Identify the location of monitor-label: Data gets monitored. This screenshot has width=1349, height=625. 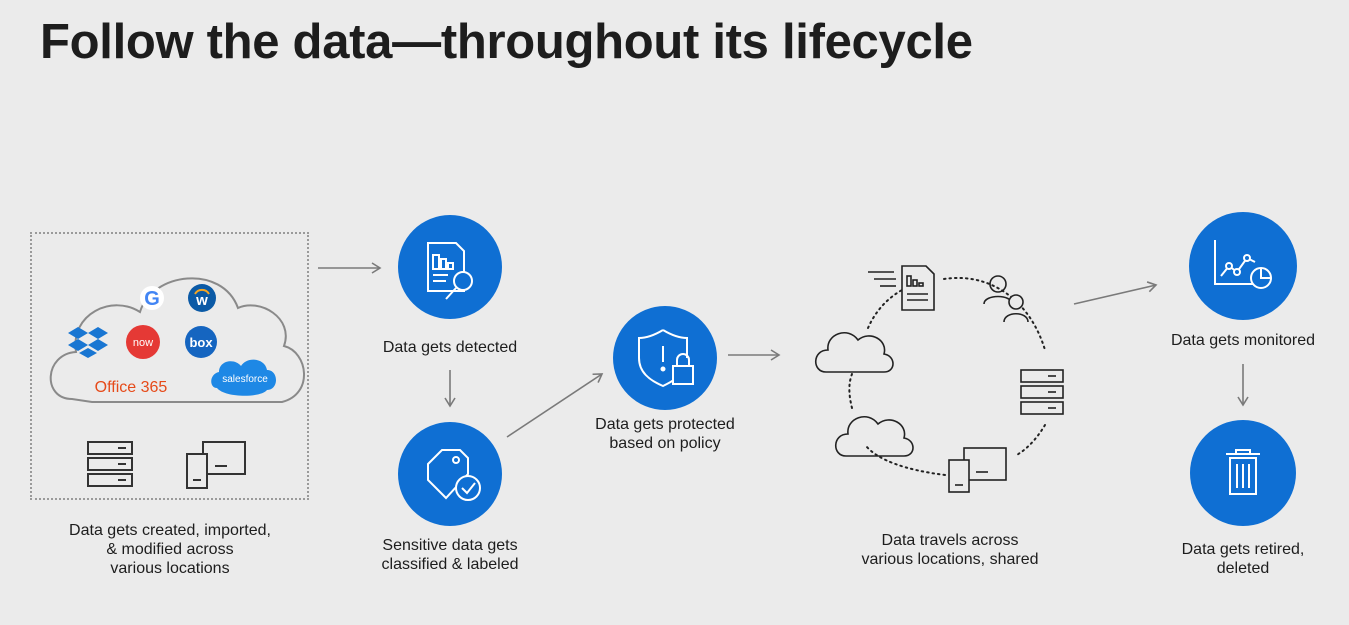
(1243, 340).